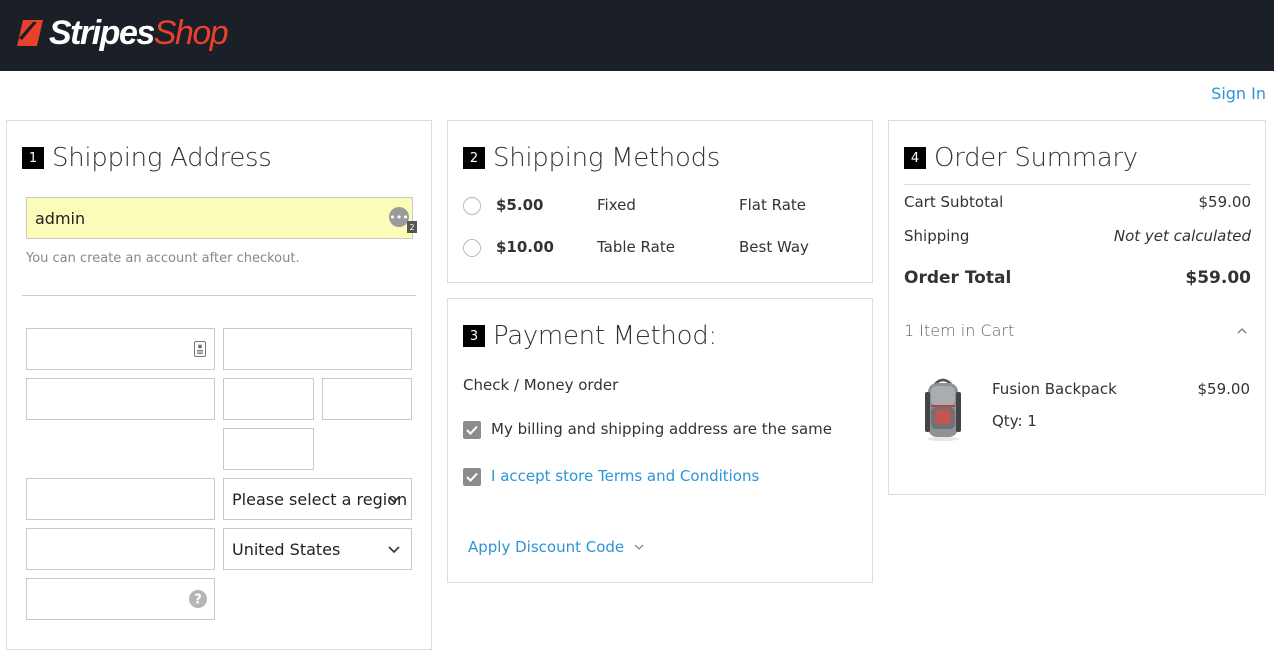  I want to click on stripes-shop-logo: StripesShop, so click(123, 33).